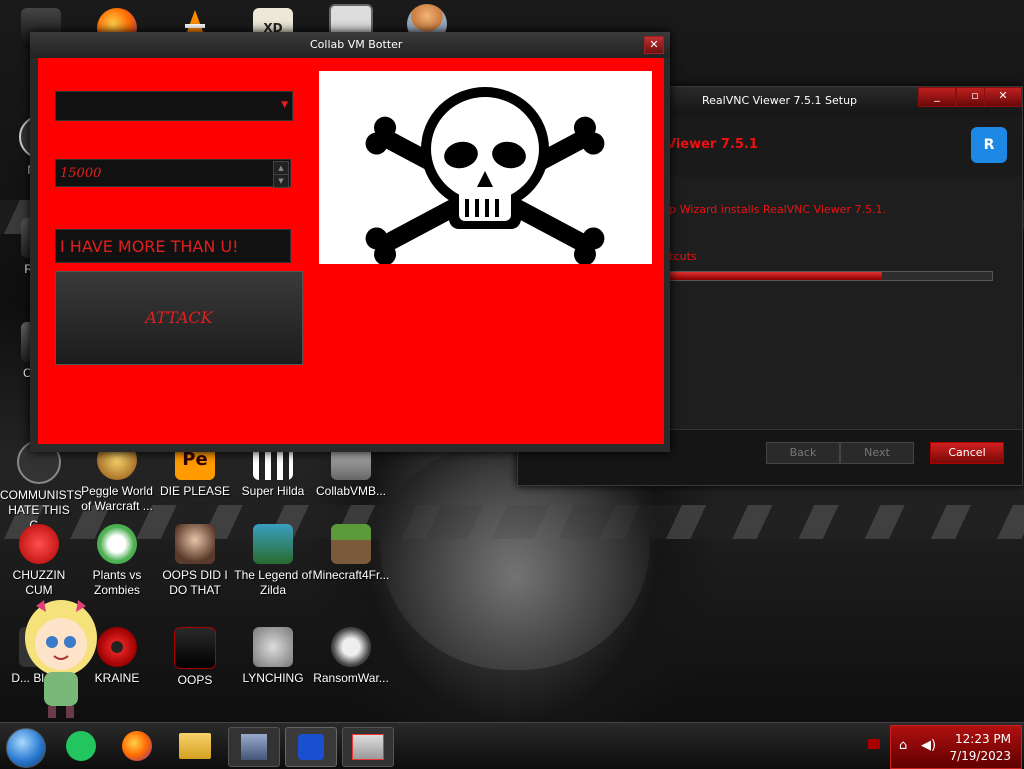 Image resolution: width=1024 pixels, height=769 pixels. What do you see at coordinates (937, 97) in the screenshot?
I see `minimize-button: _` at bounding box center [937, 97].